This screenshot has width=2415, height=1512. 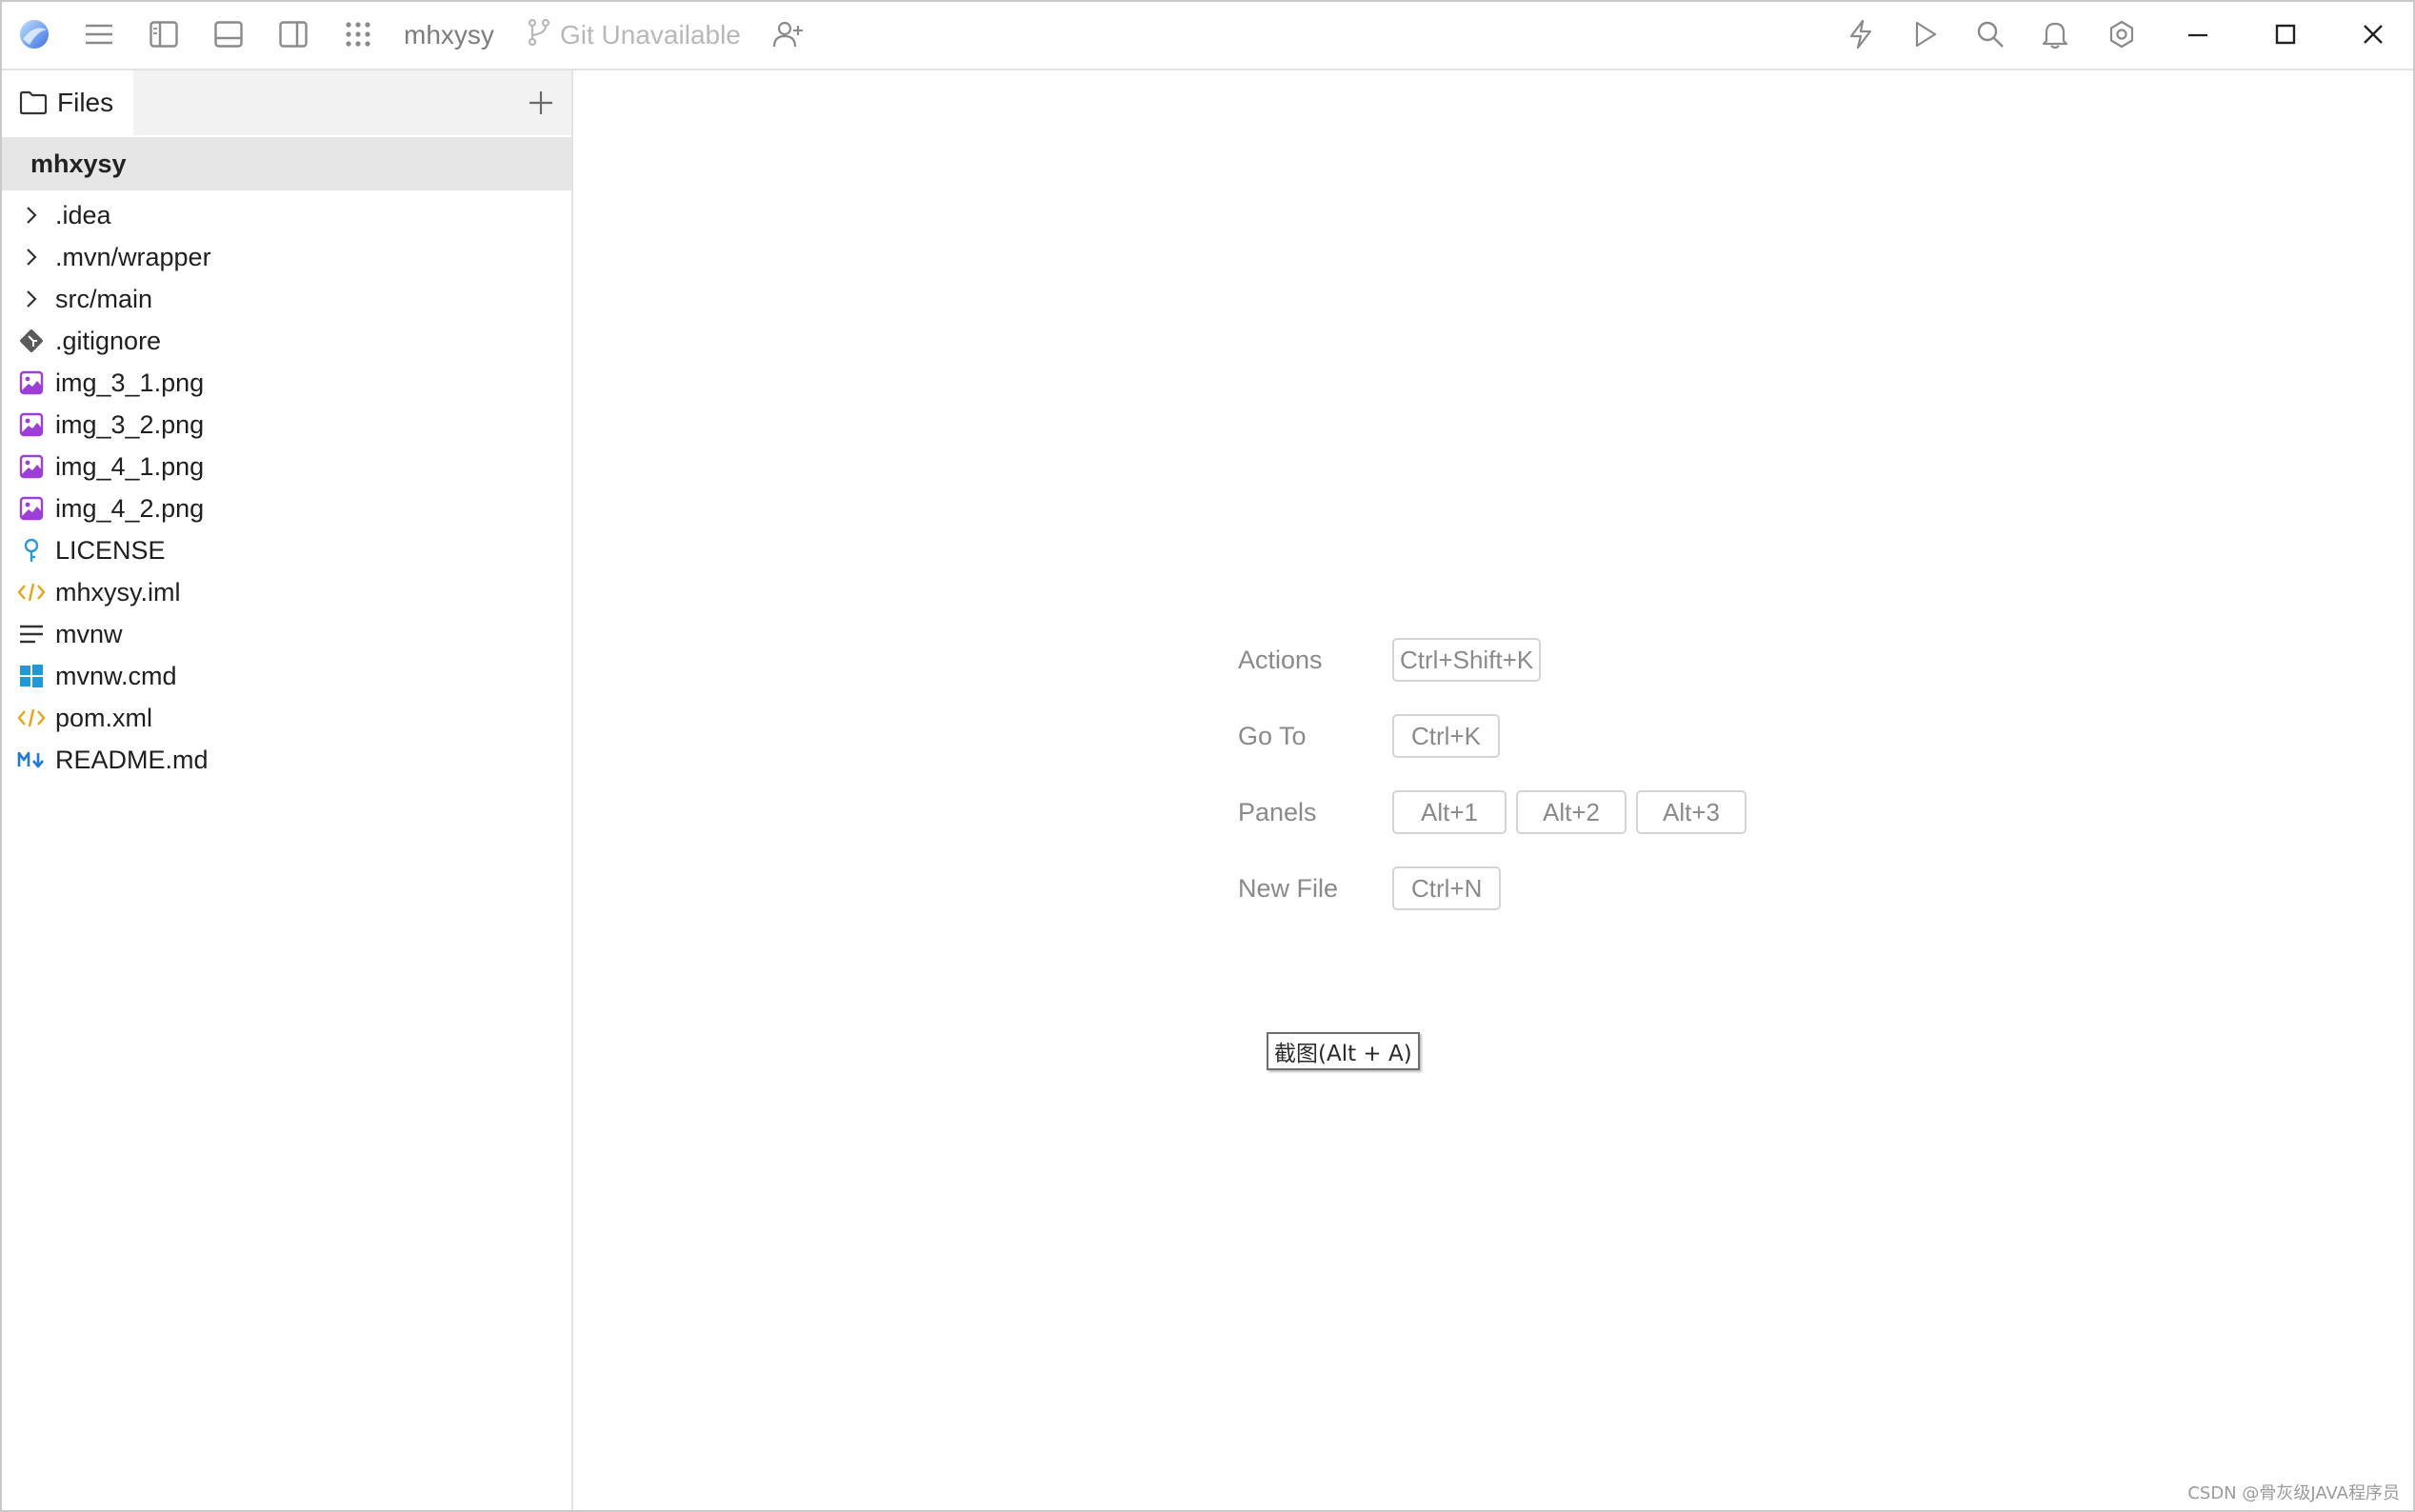 I want to click on list-item-label: img_3_1.png, so click(x=130, y=382).